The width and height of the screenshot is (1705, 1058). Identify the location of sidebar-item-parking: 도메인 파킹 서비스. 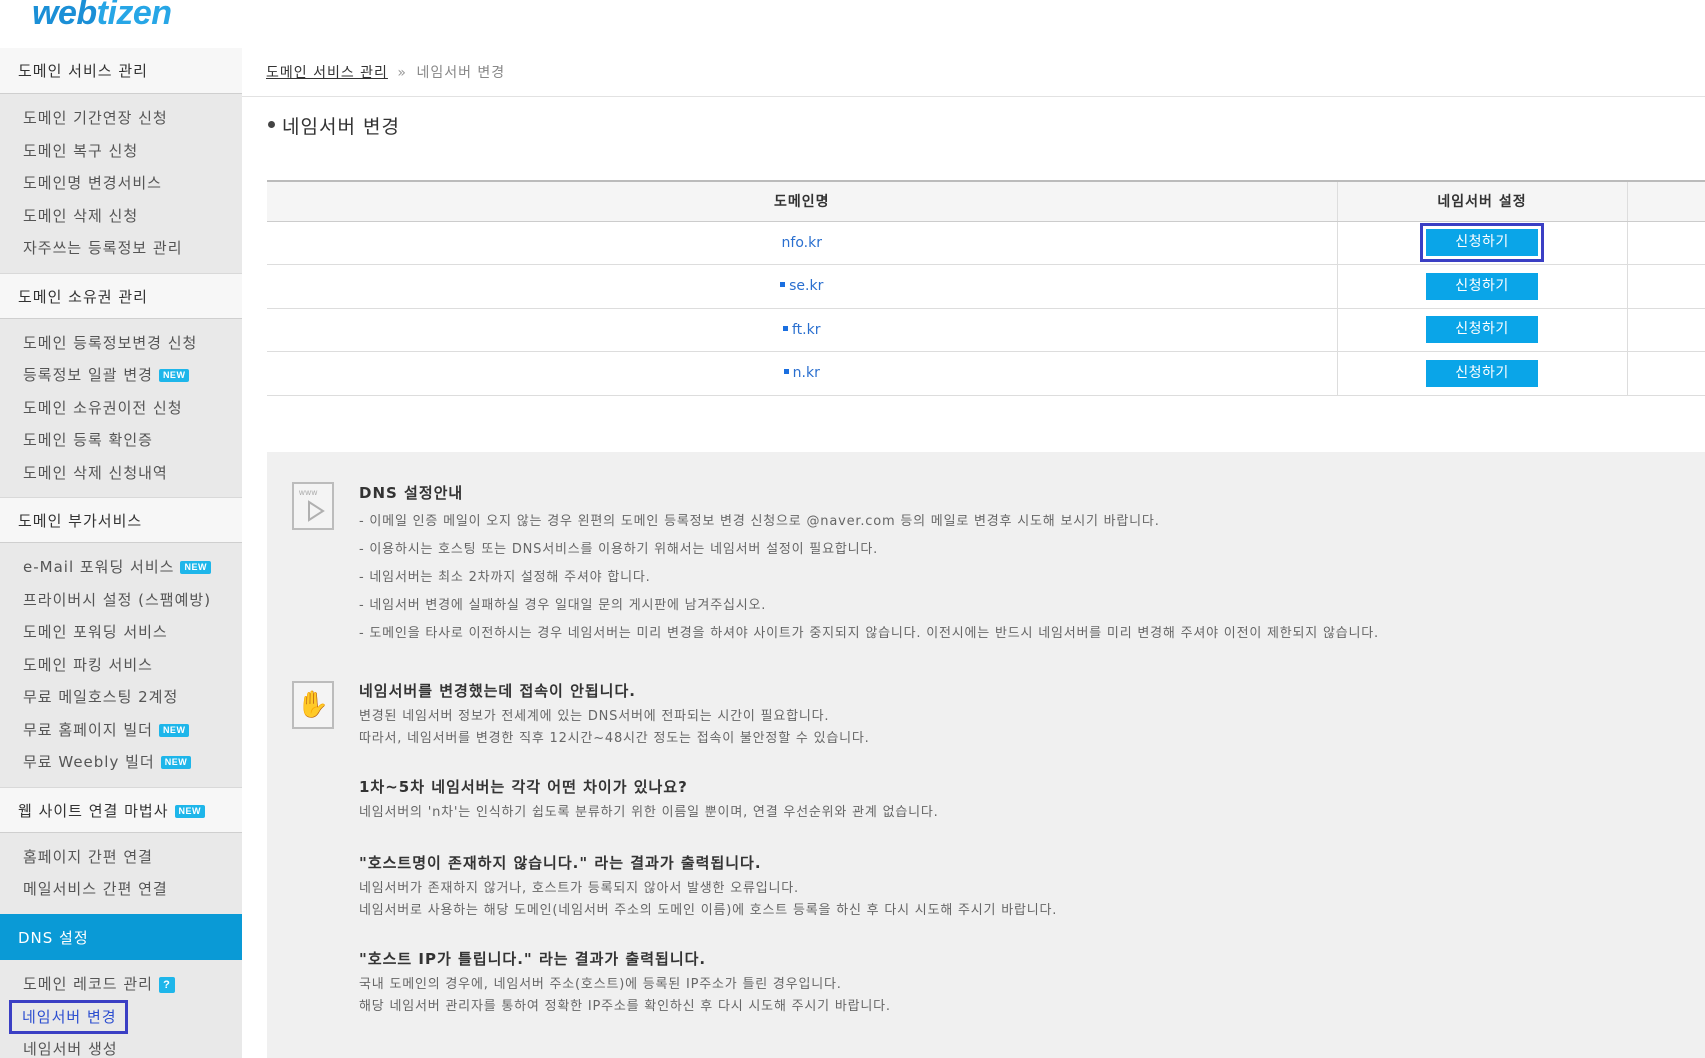
(121, 665).